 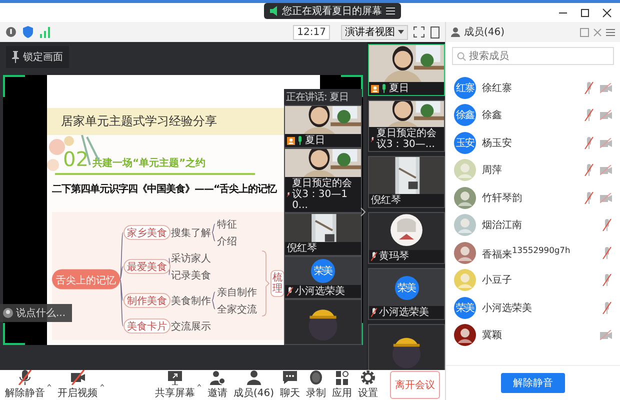 I want to click on mind-map-node: 制作美食, so click(x=147, y=300).